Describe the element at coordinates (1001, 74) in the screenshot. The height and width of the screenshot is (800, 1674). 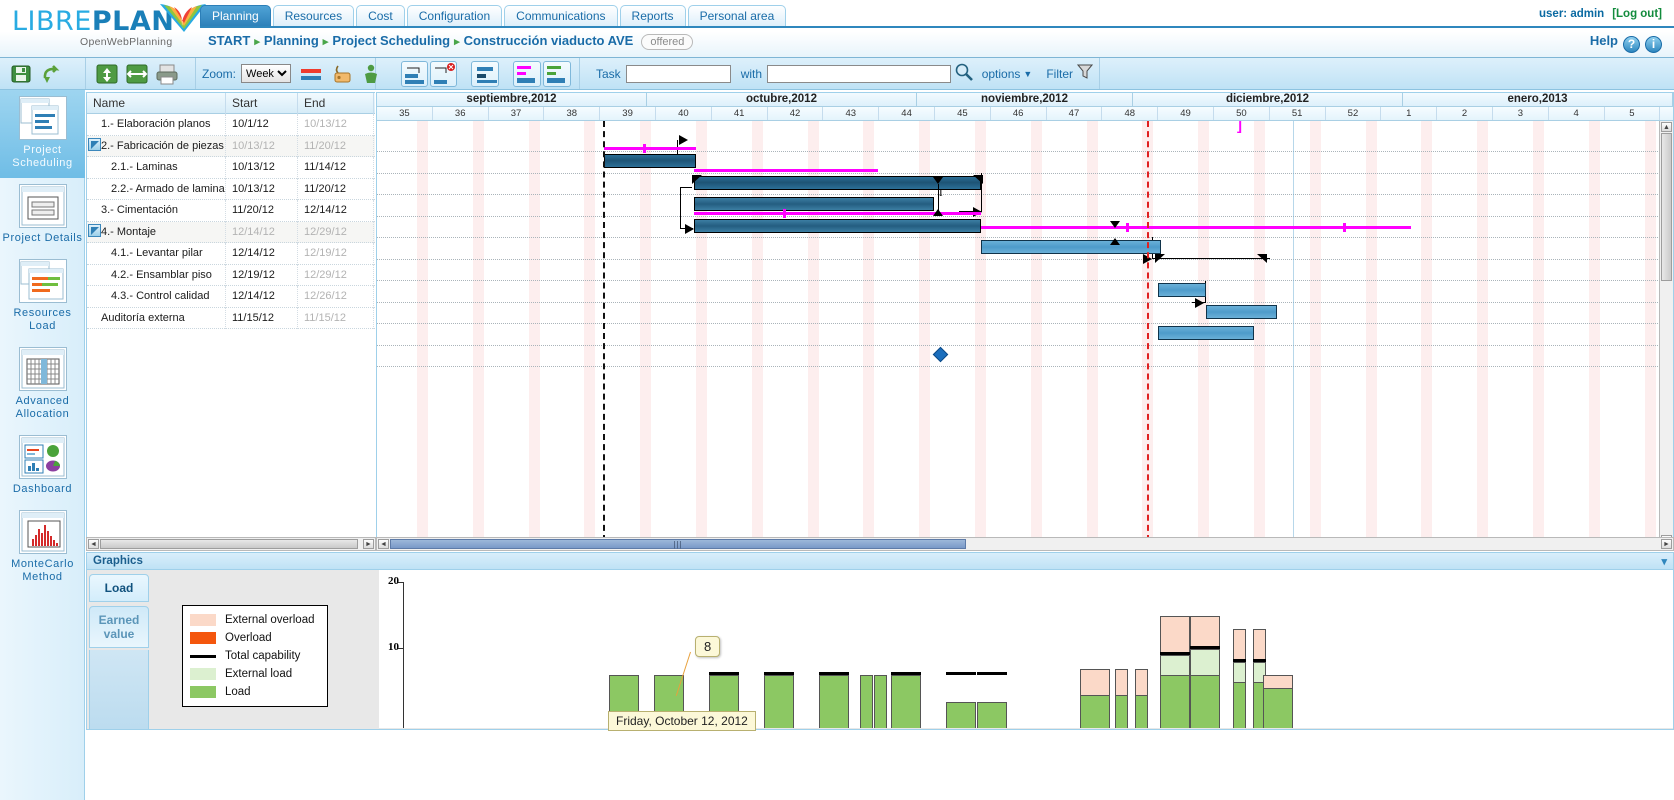
I see `options-menu-label: options` at that location.